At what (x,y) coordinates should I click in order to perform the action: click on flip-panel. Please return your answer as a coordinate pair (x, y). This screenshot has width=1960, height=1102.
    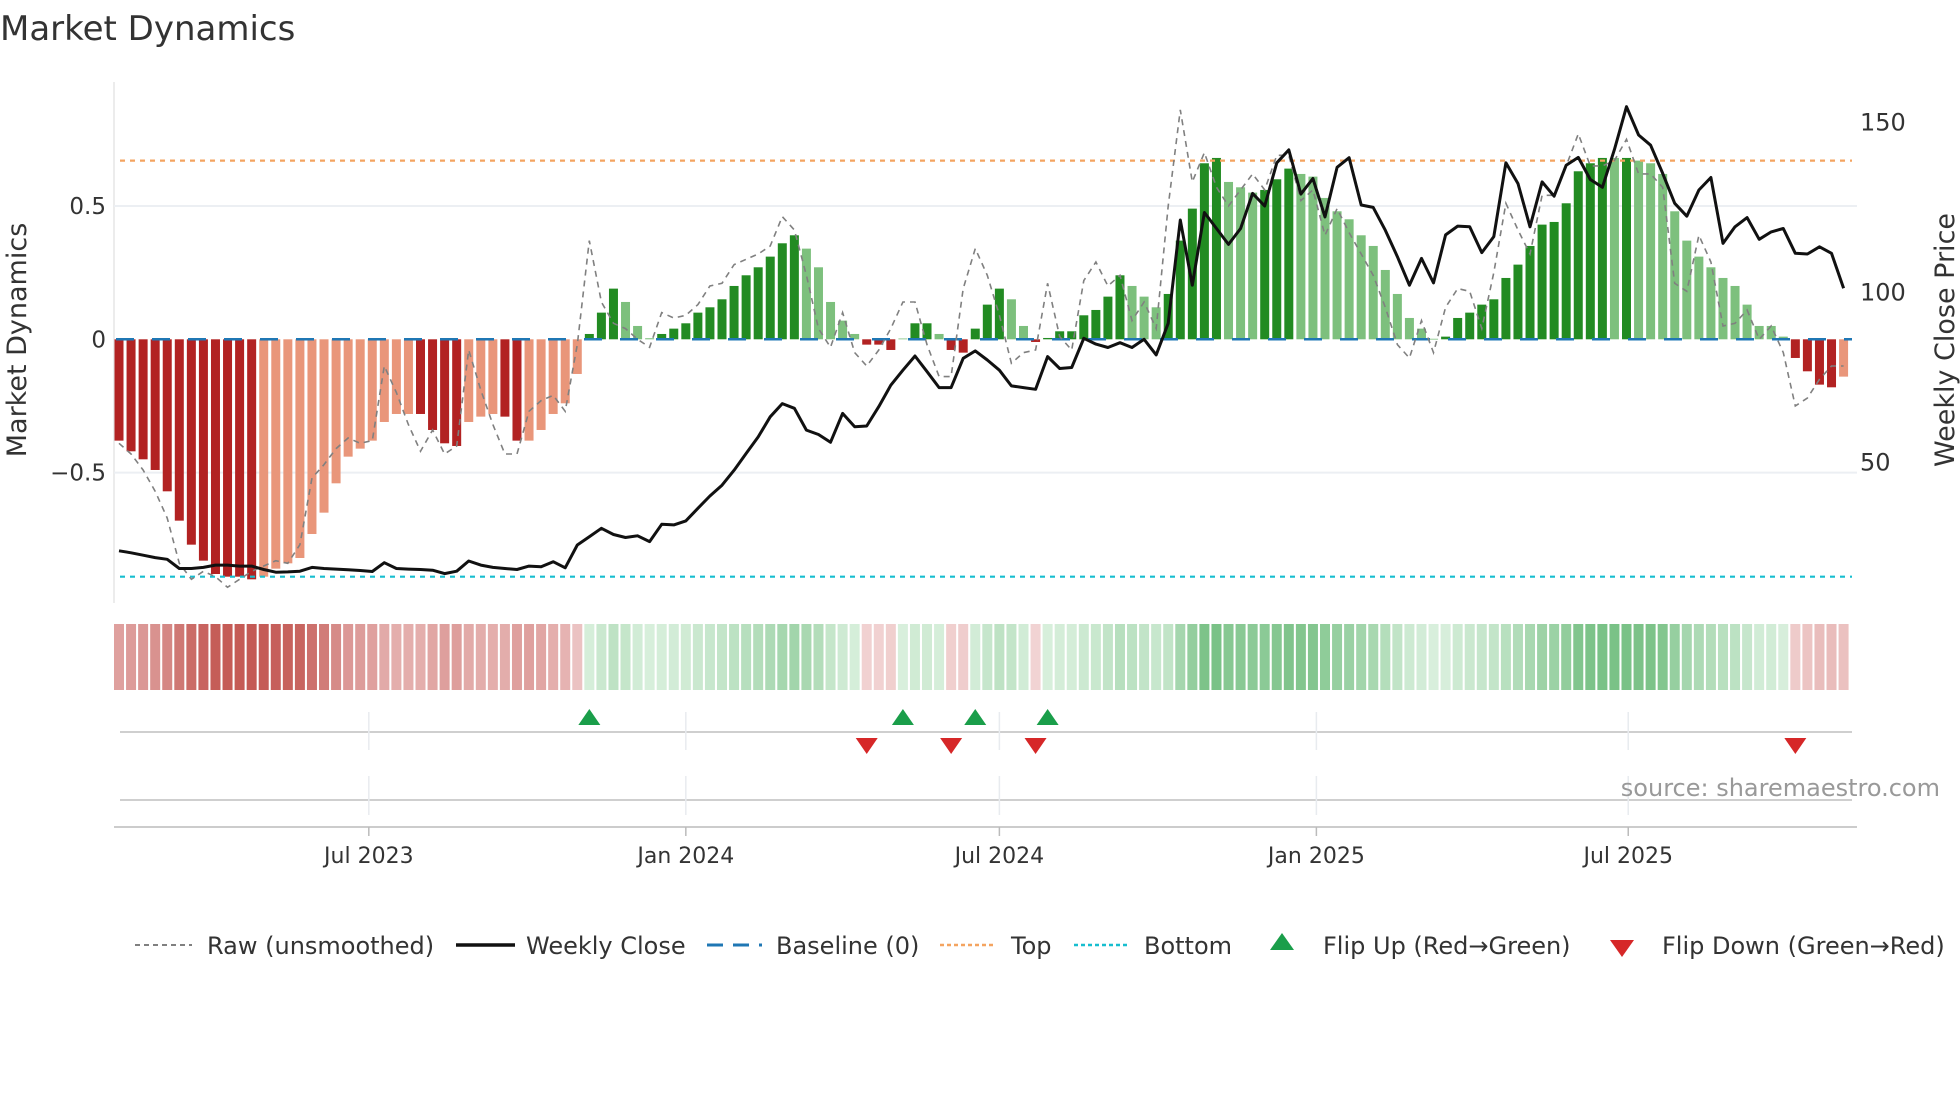
    Looking at the image, I should click on (986, 762).